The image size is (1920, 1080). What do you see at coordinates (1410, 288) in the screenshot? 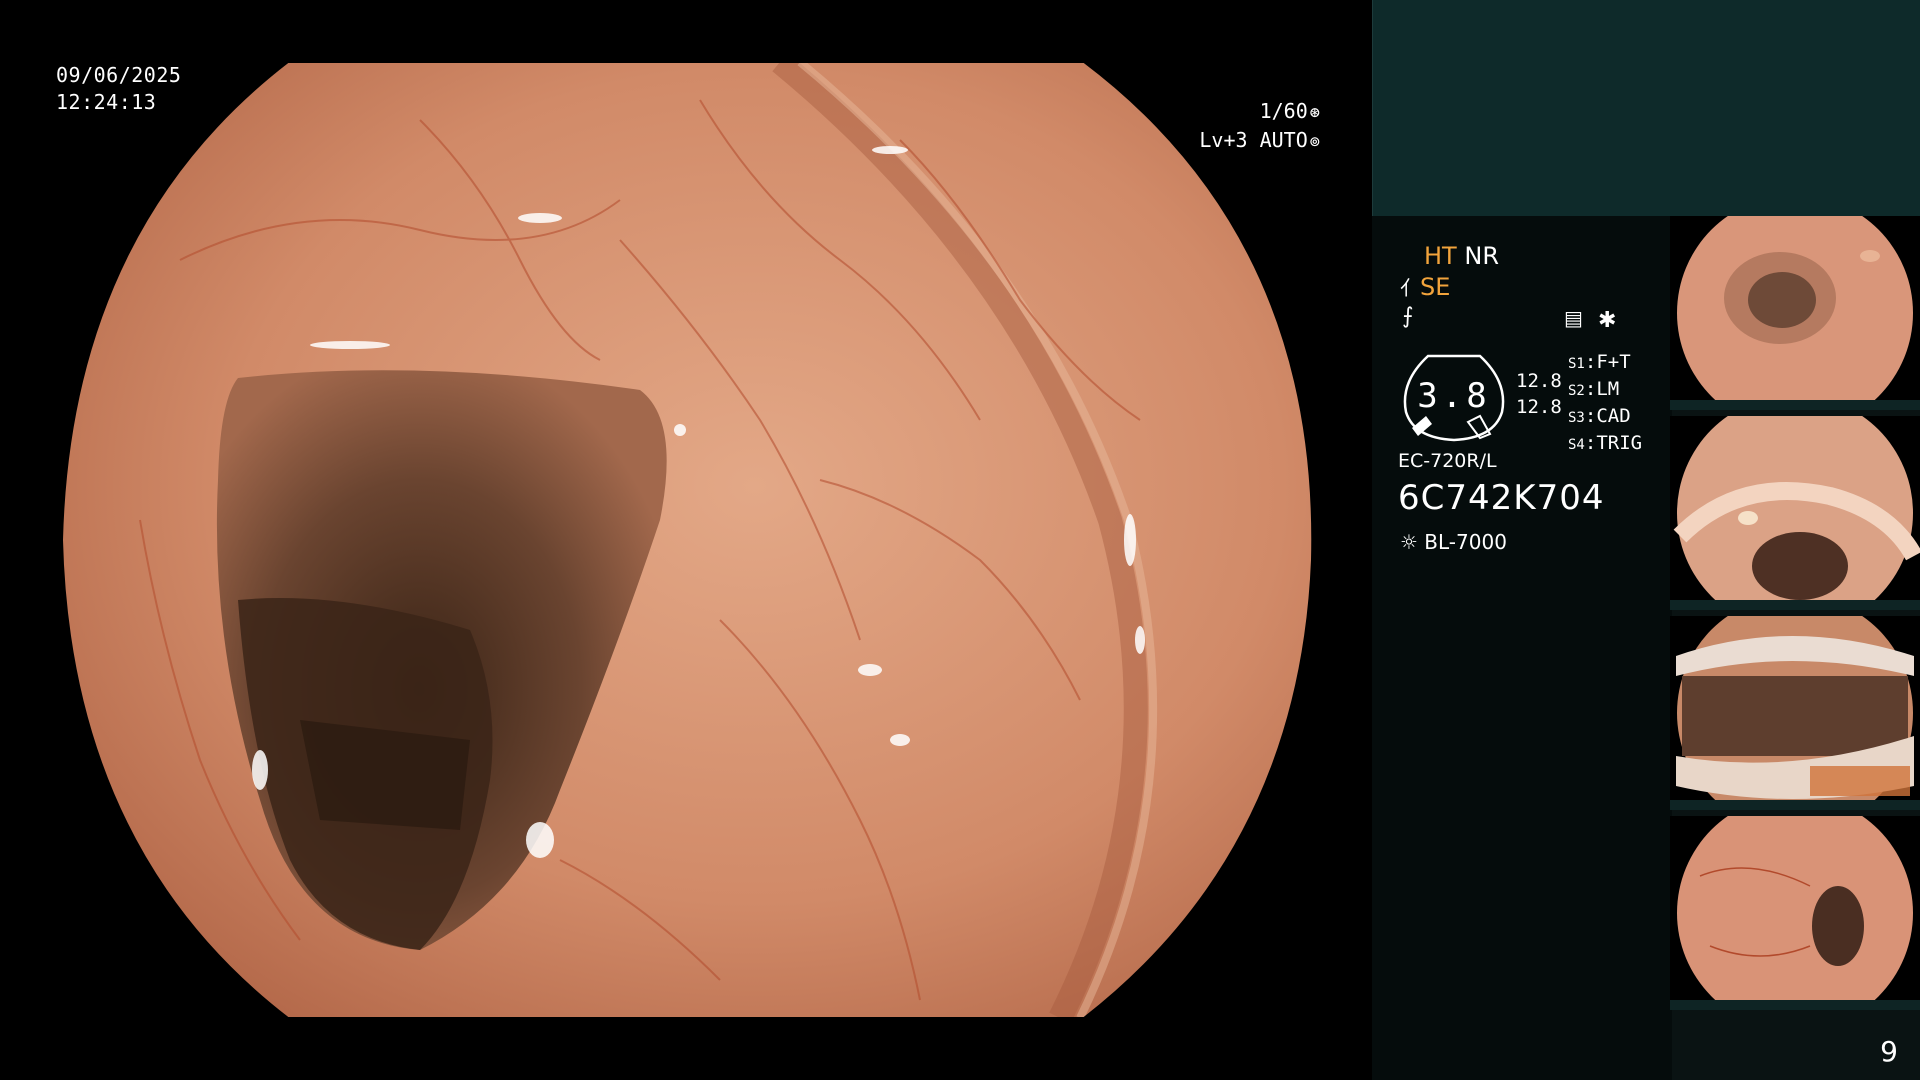
I see `enhance-icon: ⺅` at bounding box center [1410, 288].